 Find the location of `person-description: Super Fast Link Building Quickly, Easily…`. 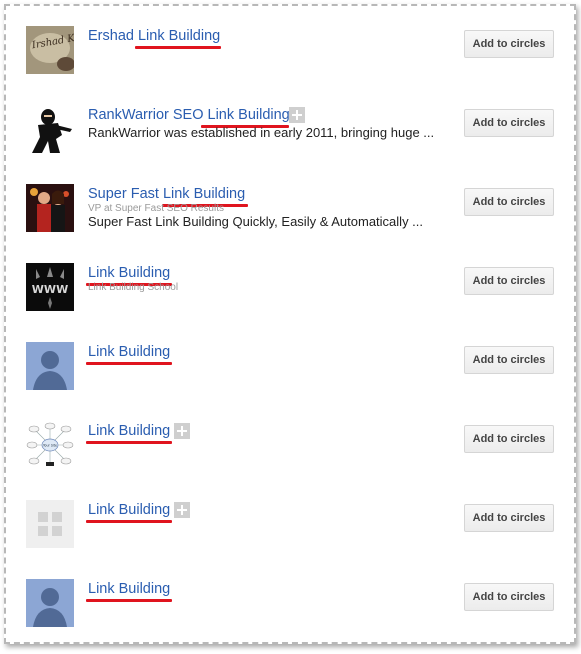

person-description: Super Fast Link Building Quickly, Easily… is located at coordinates (256, 221).